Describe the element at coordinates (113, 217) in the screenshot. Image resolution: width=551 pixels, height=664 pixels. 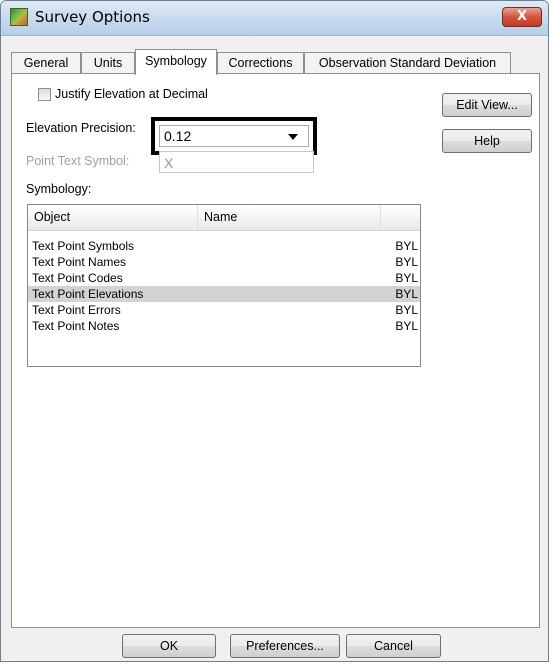
I see `column-header-object: Object` at that location.